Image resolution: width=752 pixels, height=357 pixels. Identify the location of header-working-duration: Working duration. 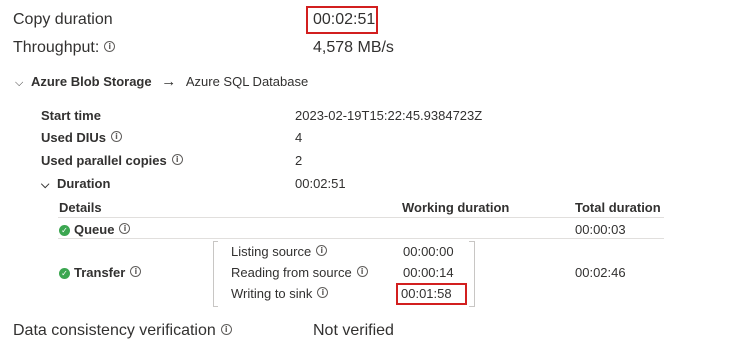
(456, 207).